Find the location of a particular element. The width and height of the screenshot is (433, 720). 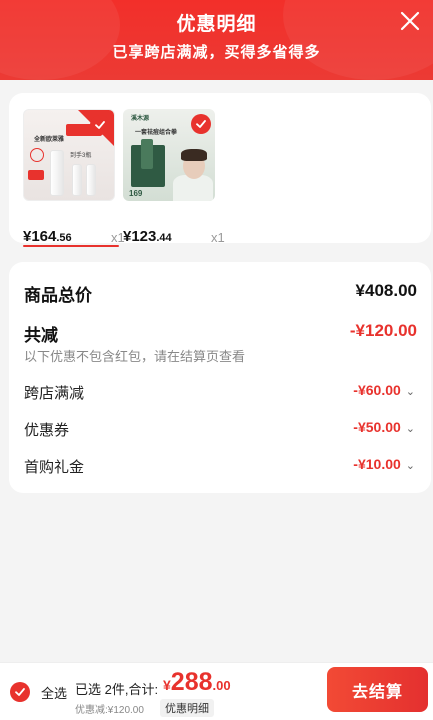

select-all-label: 全选 is located at coordinates (54, 692).